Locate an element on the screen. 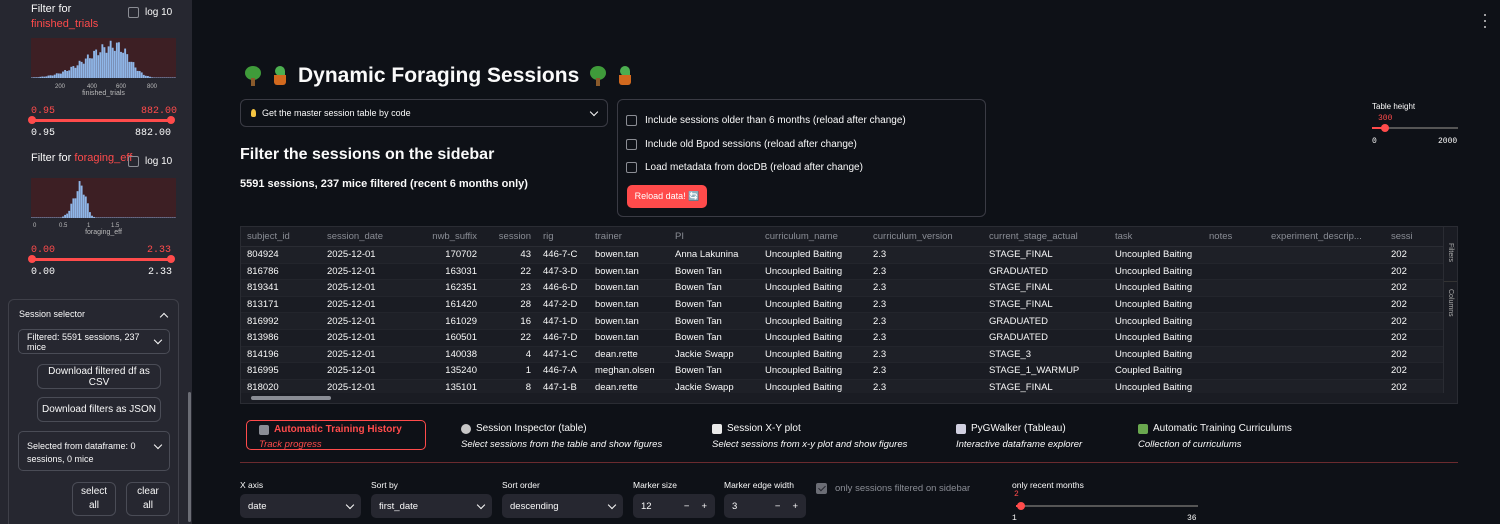 Image resolution: width=1500 pixels, height=524 pixels. log10-checkbox-2: log 10 is located at coordinates (150, 161).